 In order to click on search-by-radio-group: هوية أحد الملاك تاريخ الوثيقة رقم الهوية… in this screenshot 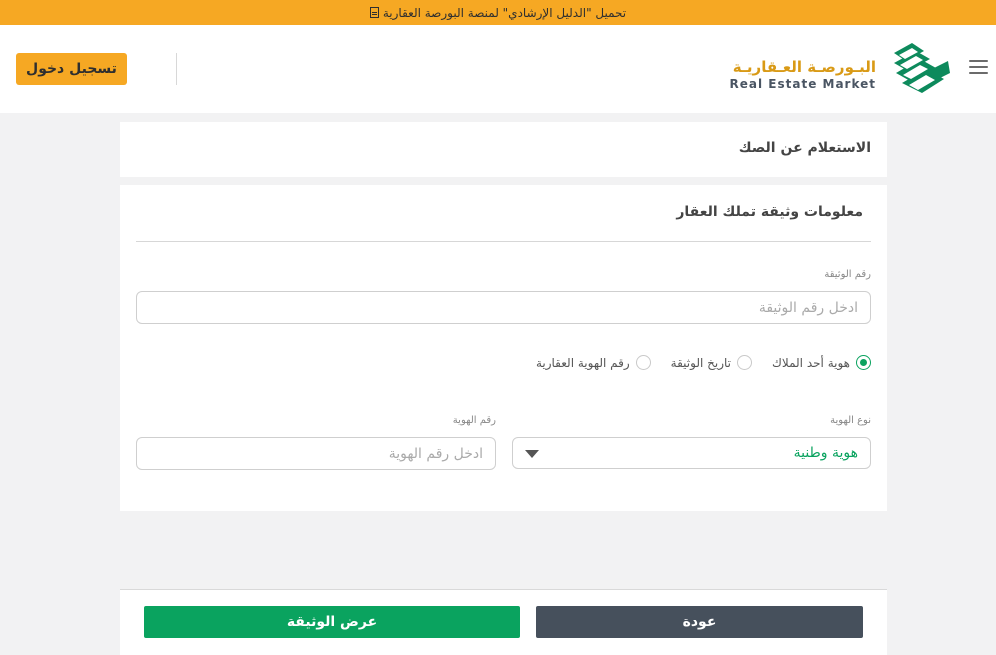, I will do `click(703, 362)`.